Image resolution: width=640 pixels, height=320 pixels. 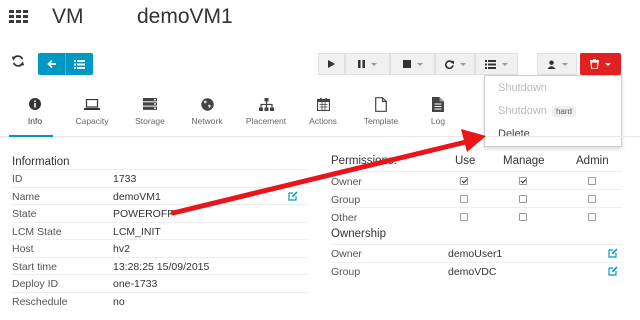 What do you see at coordinates (476, 216) in the screenshot?
I see `table-row: Other` at bounding box center [476, 216].